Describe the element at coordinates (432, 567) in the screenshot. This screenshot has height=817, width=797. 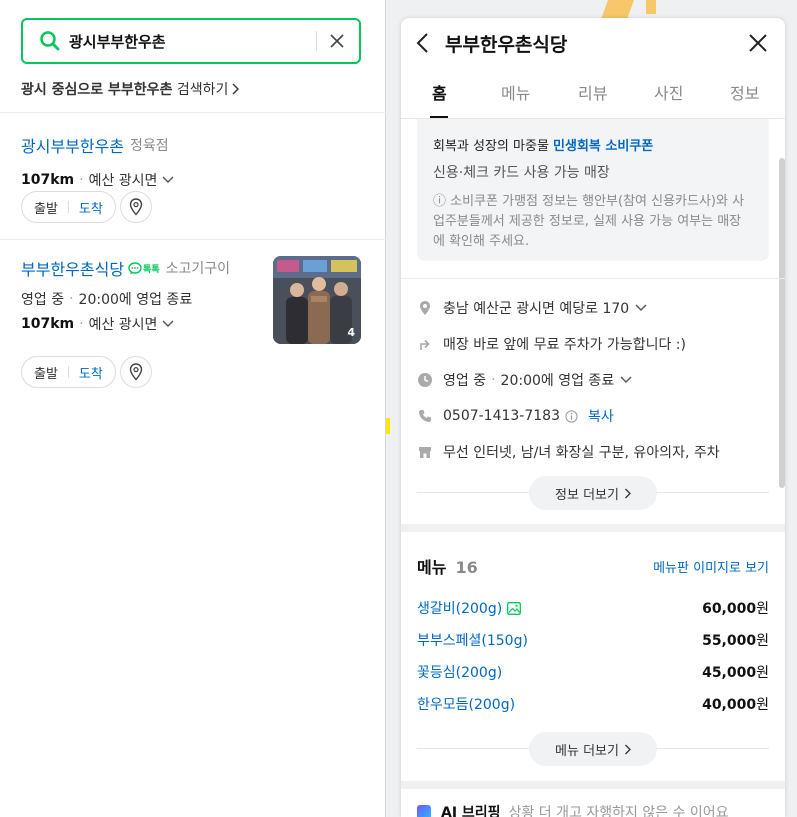
I see `menu-heading: 메뉴` at that location.